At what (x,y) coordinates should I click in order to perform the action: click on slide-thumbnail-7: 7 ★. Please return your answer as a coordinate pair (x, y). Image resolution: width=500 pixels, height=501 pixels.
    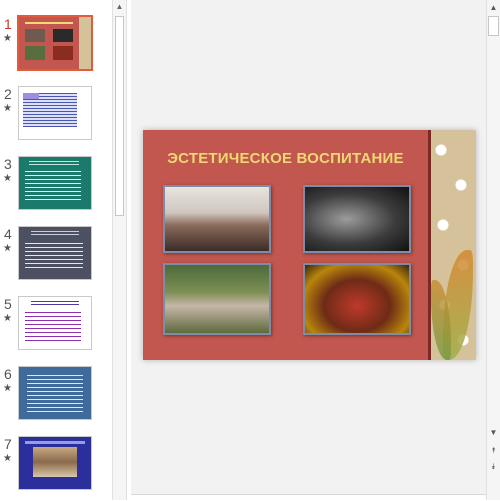
    Looking at the image, I should click on (56, 468).